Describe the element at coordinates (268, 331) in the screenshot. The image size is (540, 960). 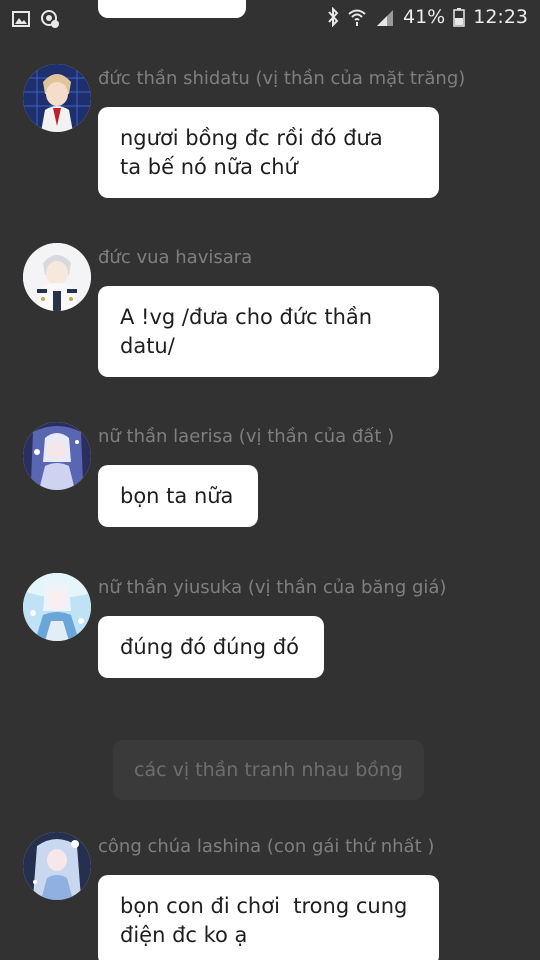
I see `message-bubble: A !vg /đưa cho đức thần datu/` at that location.